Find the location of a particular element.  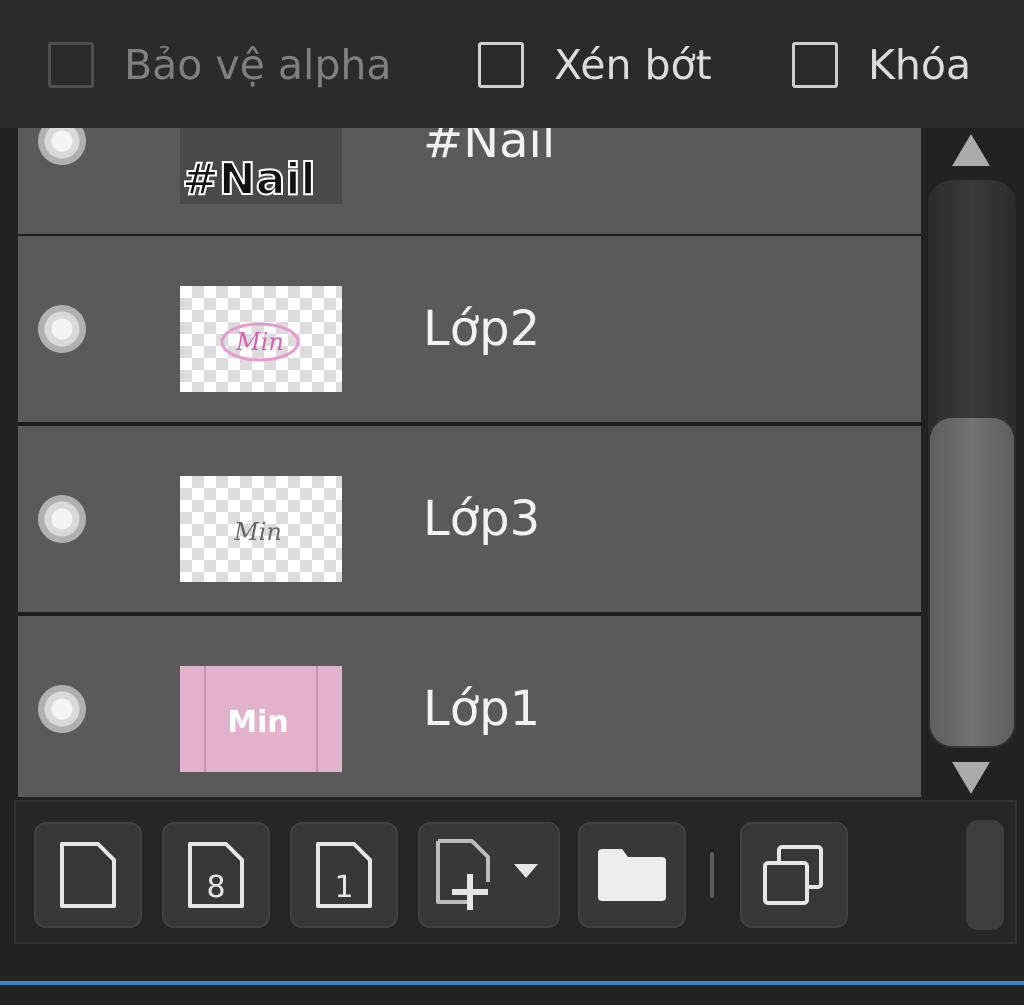

toolbar-scrollbar is located at coordinates (985, 875).